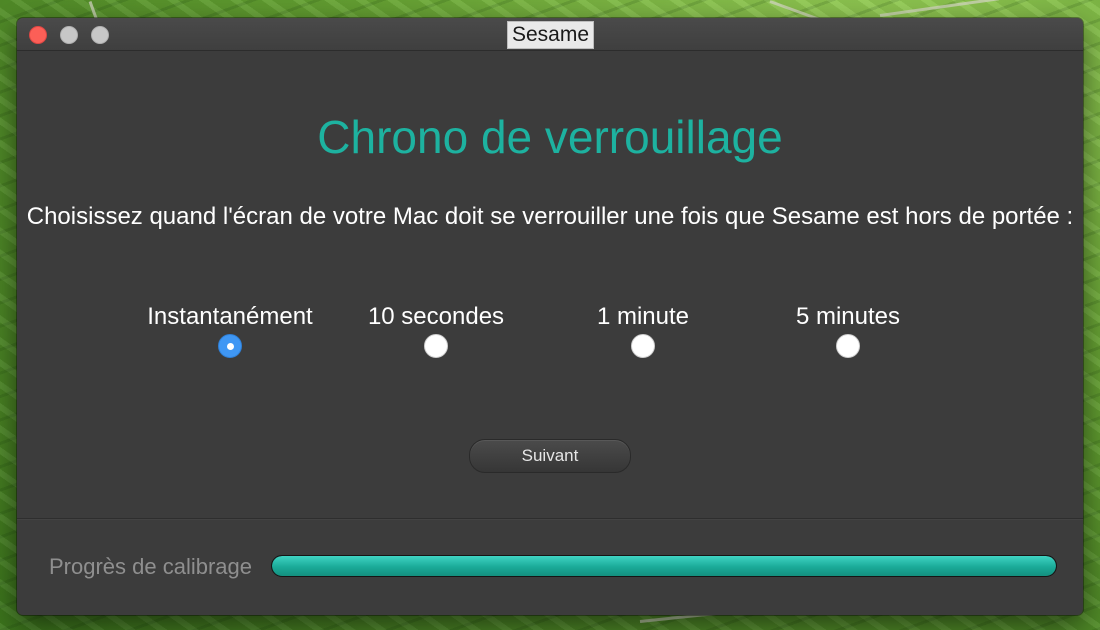  What do you see at coordinates (643, 346) in the screenshot?
I see `radio-1-minute` at bounding box center [643, 346].